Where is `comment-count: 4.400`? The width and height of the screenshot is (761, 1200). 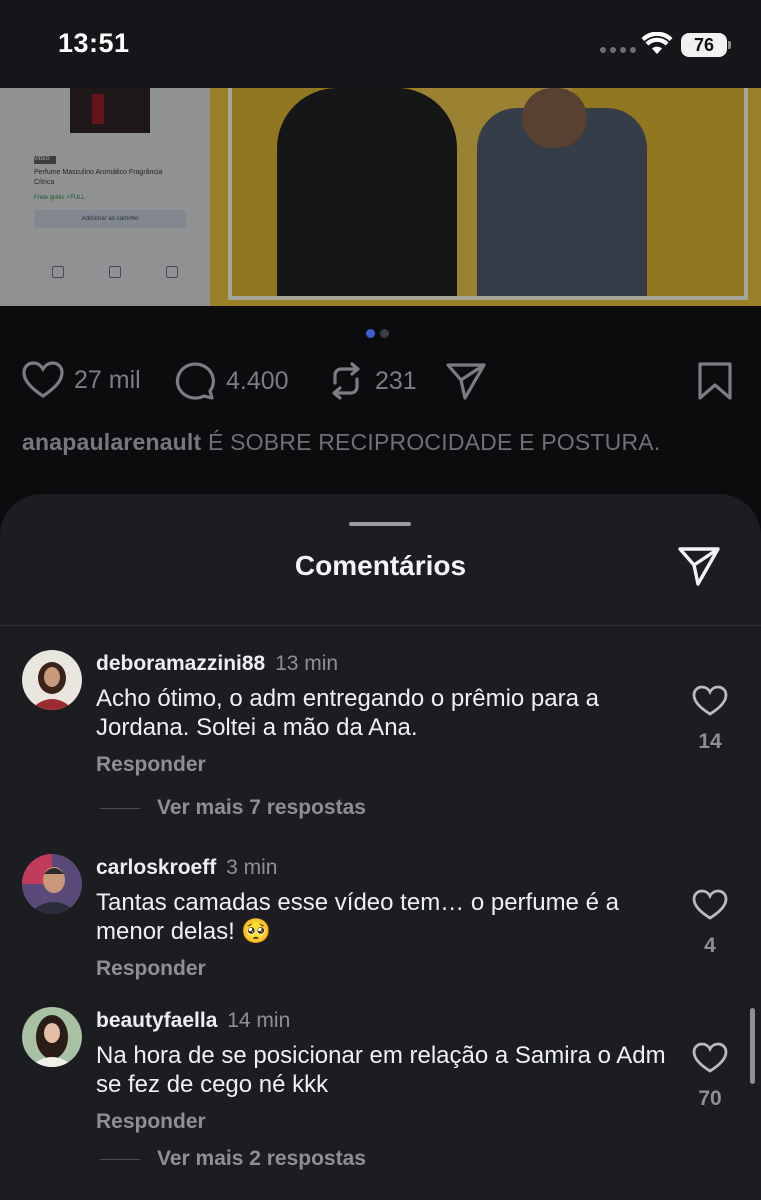
comment-count: 4.400 is located at coordinates (257, 380).